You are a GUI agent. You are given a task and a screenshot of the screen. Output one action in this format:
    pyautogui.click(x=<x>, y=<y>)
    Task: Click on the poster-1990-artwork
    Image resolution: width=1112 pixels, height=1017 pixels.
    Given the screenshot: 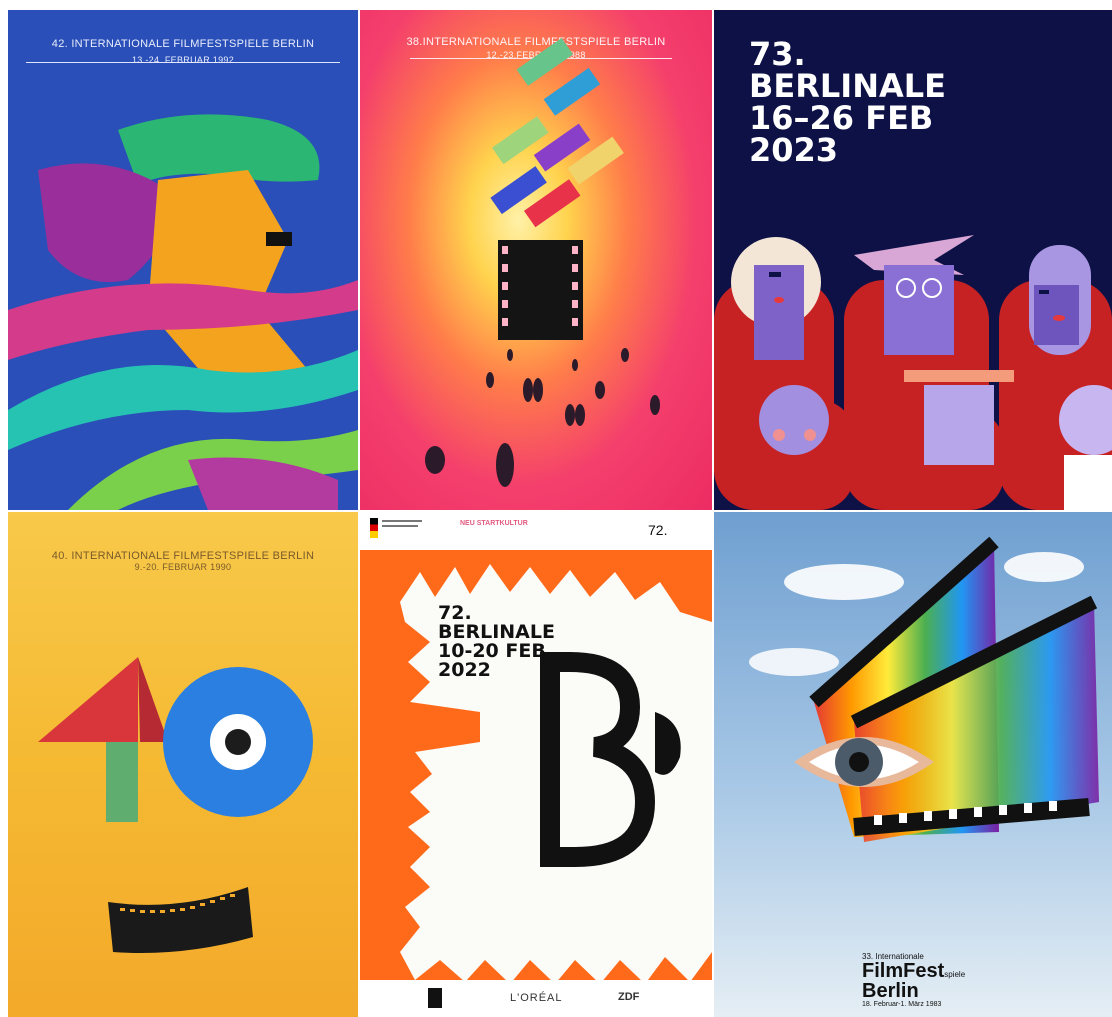 What is the action you would take?
    pyautogui.click(x=175, y=805)
    